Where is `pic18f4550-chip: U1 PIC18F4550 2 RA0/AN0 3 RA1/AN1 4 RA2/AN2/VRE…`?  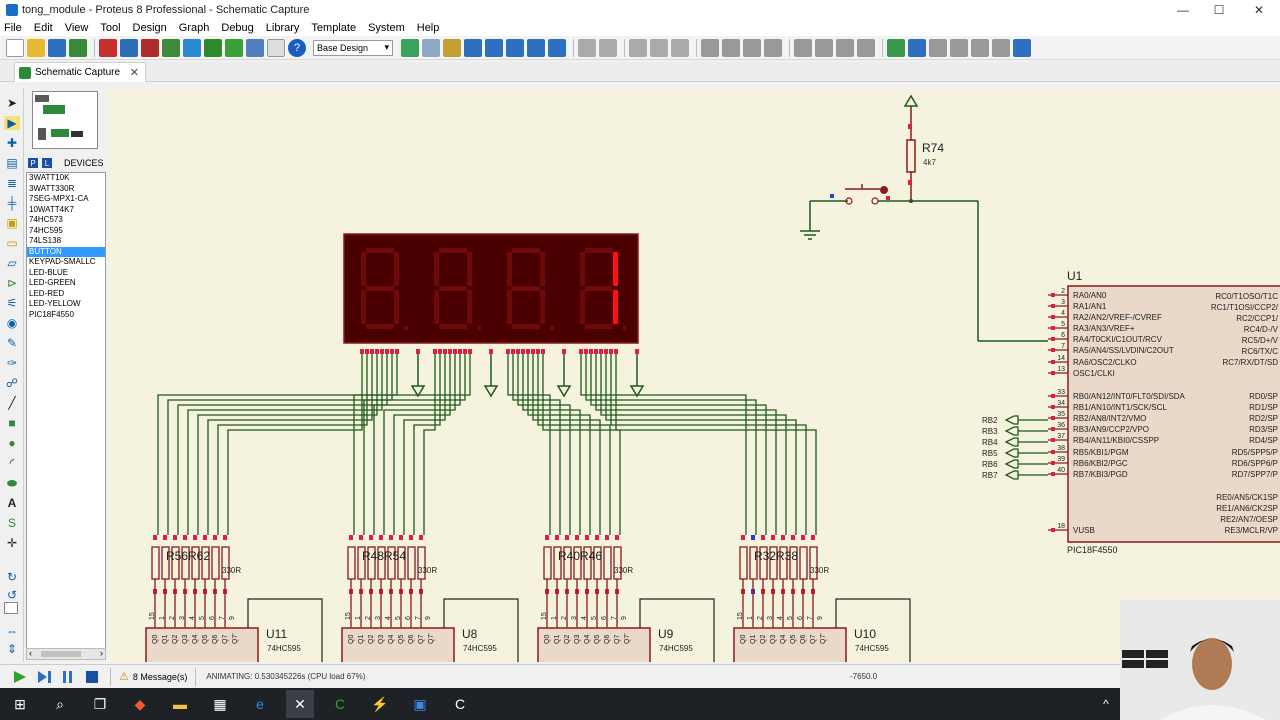 pic18f4550-chip: U1 PIC18F4550 2 RA0/AN0 3 RA1/AN1 4 RA2/AN2/VRE… is located at coordinates (1131, 412).